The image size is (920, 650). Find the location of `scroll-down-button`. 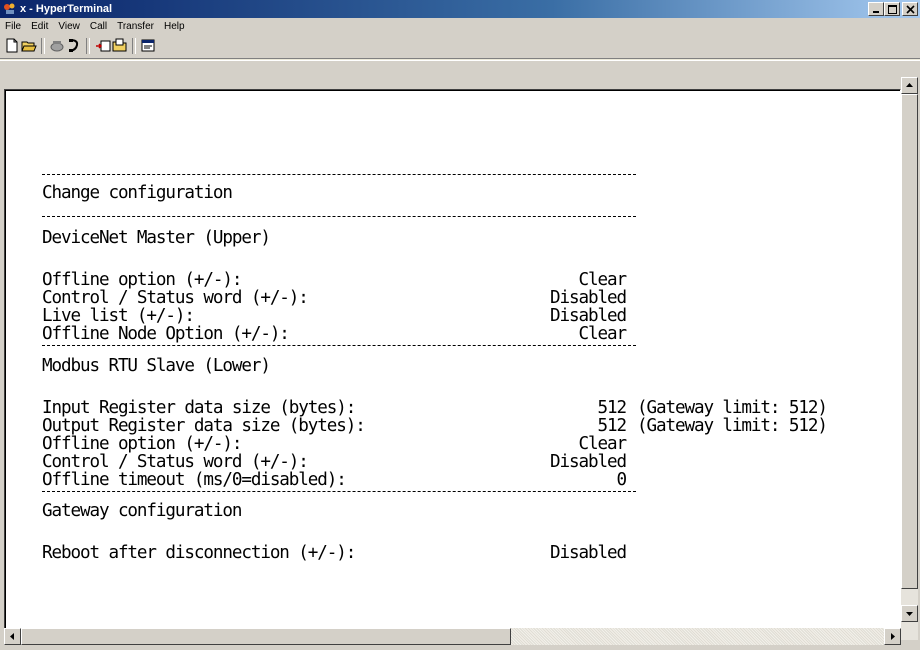

scroll-down-button is located at coordinates (909, 613).